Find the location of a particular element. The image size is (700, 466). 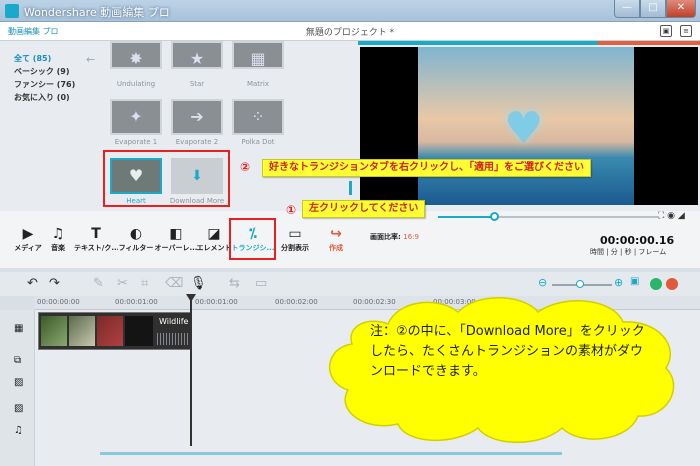

back-arrow-icon: ← is located at coordinates (90, 59).